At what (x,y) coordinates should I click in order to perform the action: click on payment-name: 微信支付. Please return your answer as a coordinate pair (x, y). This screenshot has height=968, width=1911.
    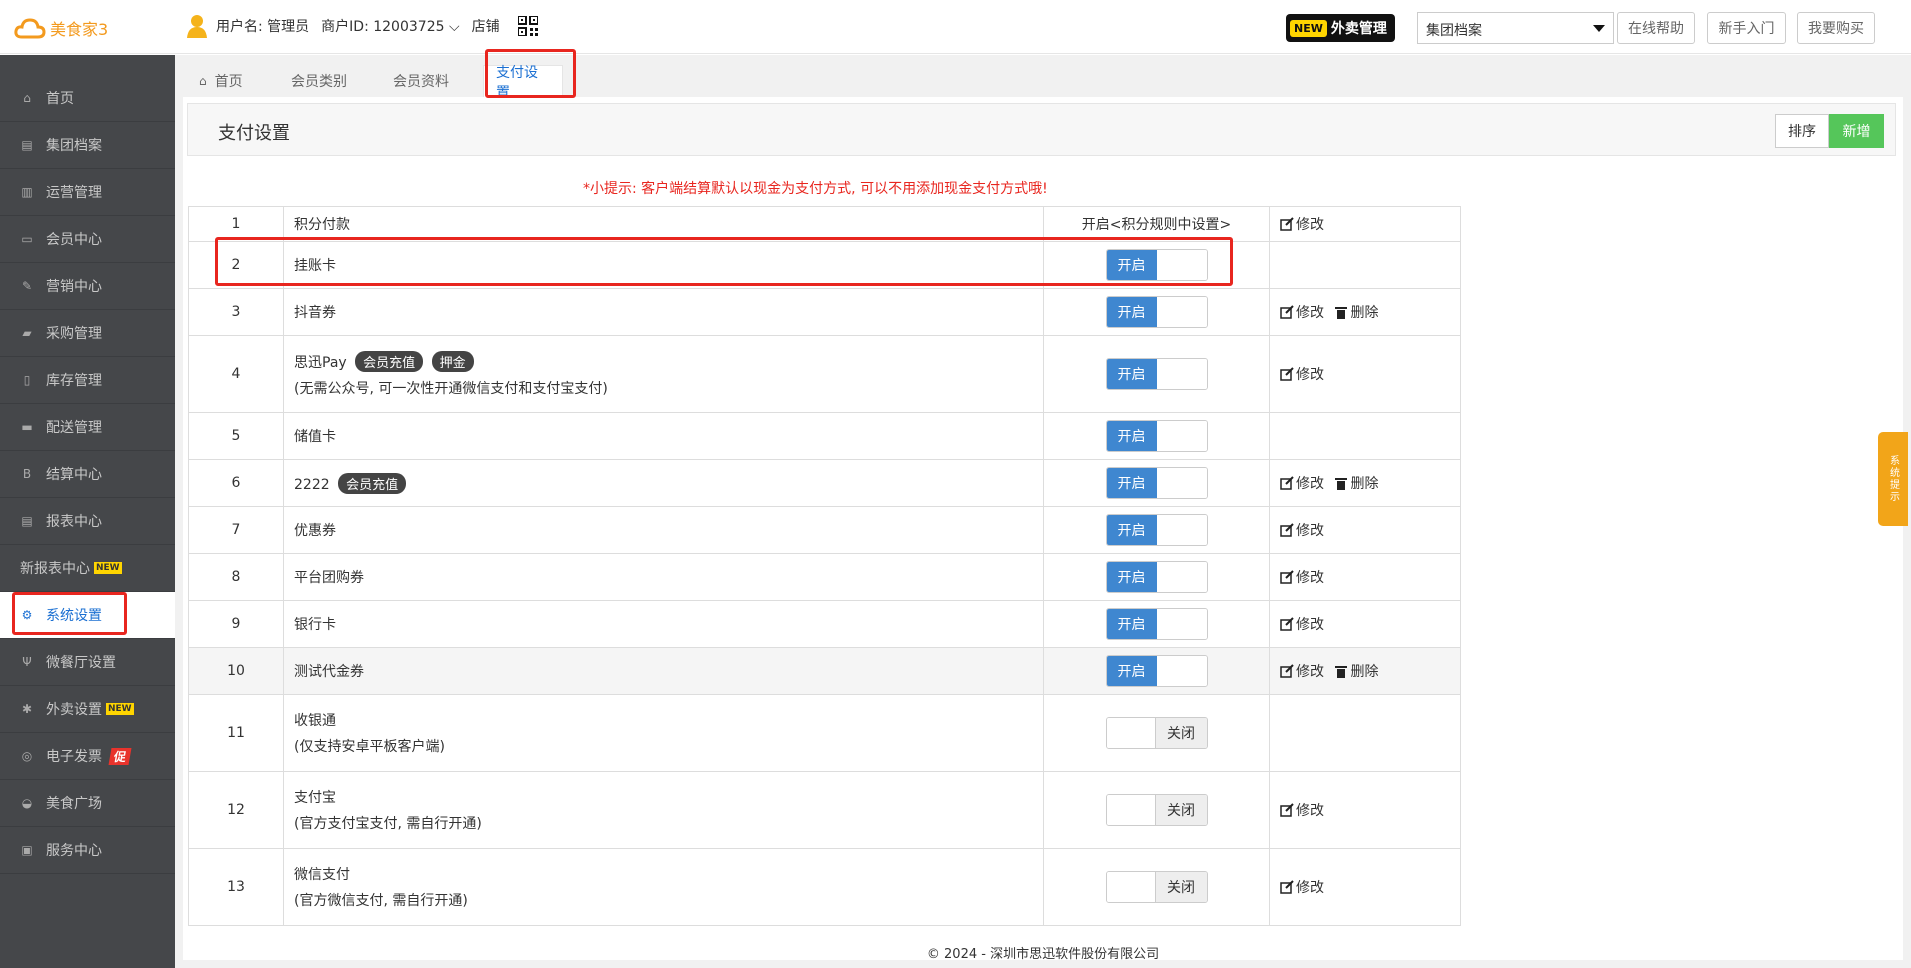
    Looking at the image, I should click on (322, 875).